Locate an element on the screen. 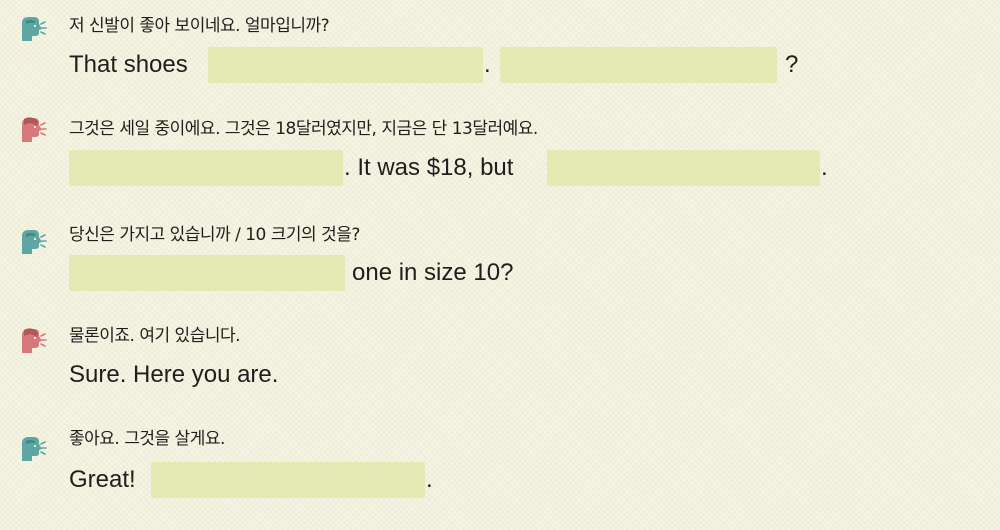  english-text-2a: . It was $18, but is located at coordinates (429, 167).